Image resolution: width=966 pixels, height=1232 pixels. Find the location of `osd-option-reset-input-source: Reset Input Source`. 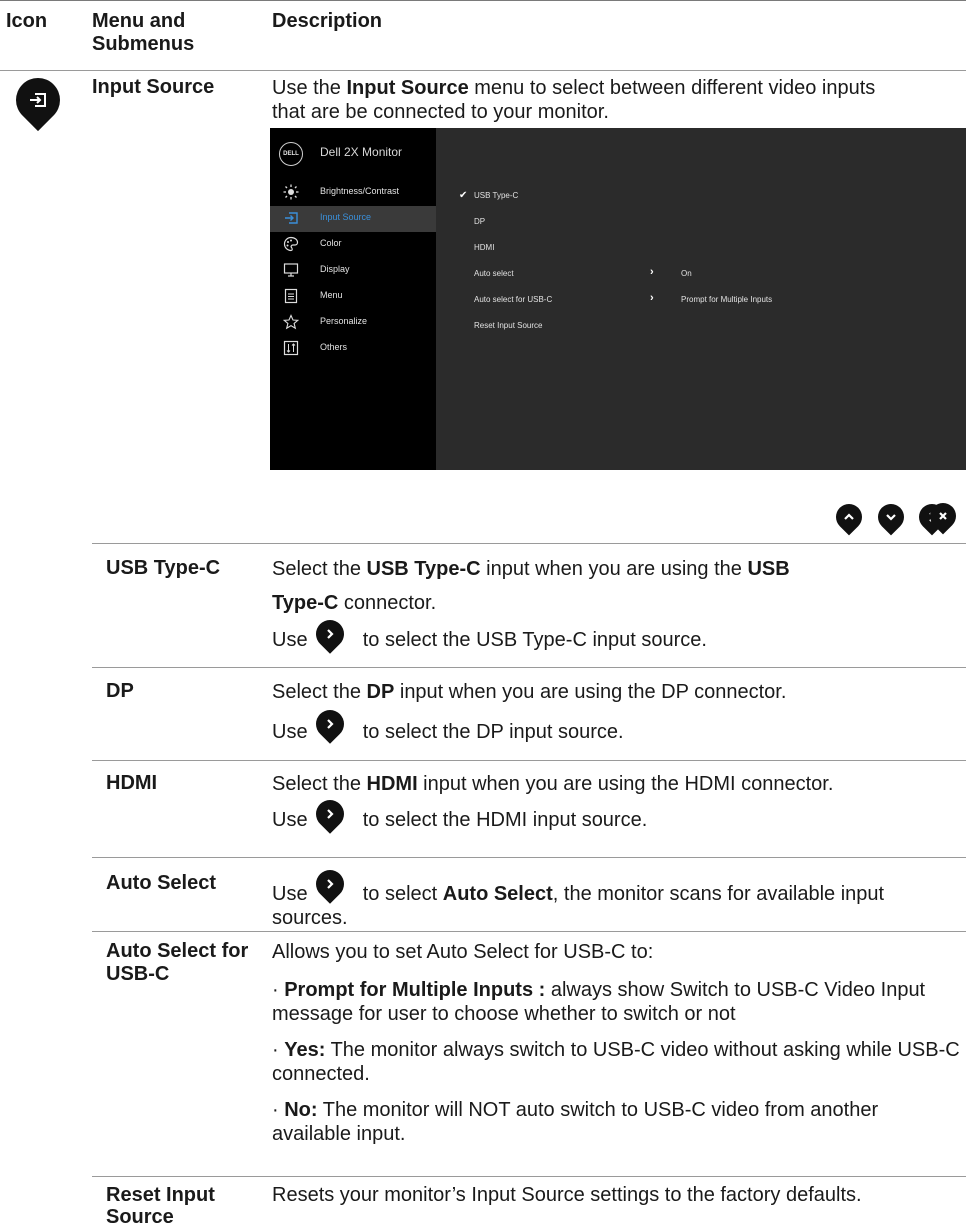

osd-option-reset-input-source: Reset Input Source is located at coordinates (508, 325).